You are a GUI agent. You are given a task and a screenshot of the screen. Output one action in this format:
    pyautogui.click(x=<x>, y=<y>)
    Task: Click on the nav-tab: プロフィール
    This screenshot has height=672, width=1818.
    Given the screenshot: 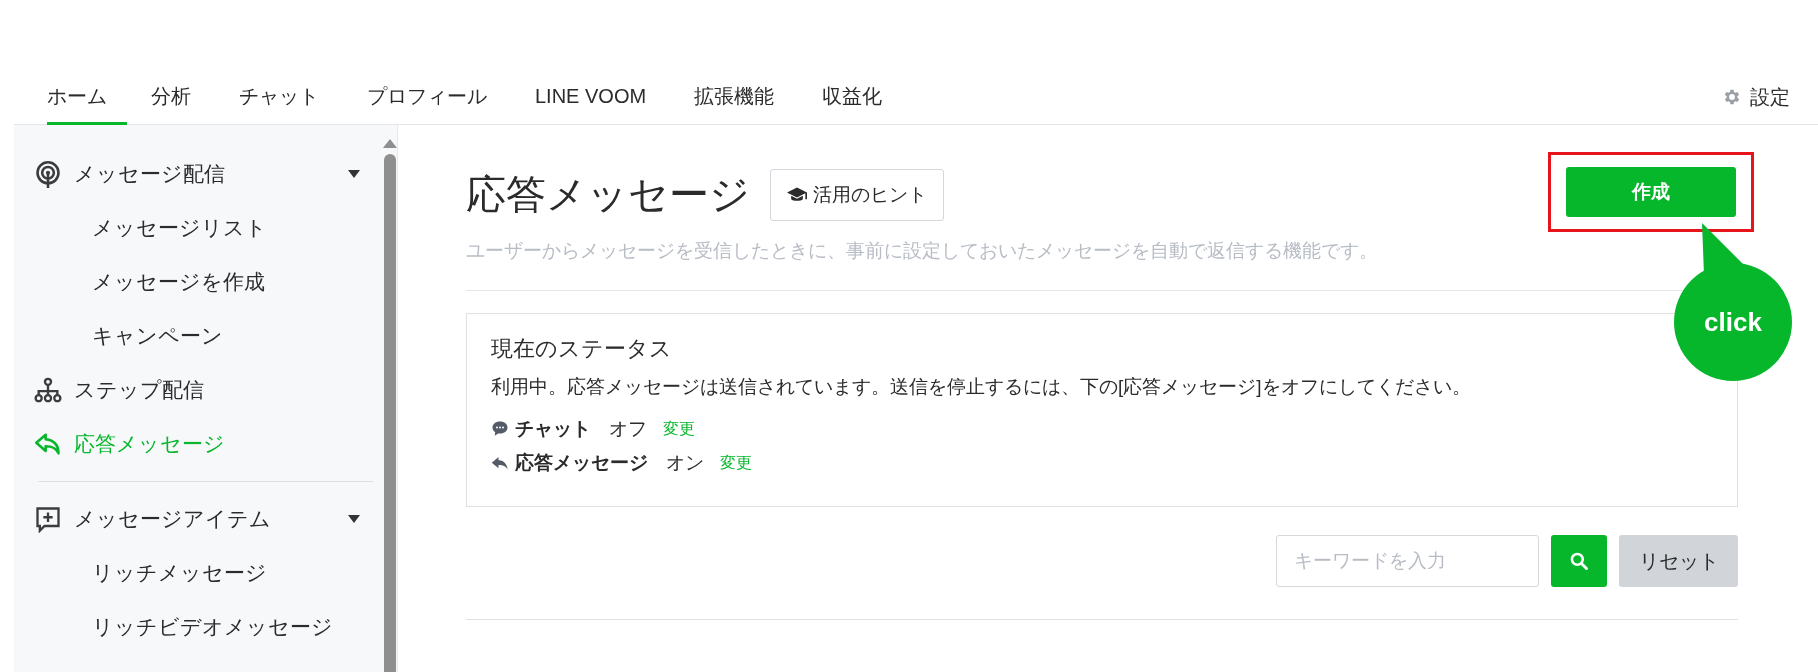 What is the action you would take?
    pyautogui.click(x=427, y=97)
    